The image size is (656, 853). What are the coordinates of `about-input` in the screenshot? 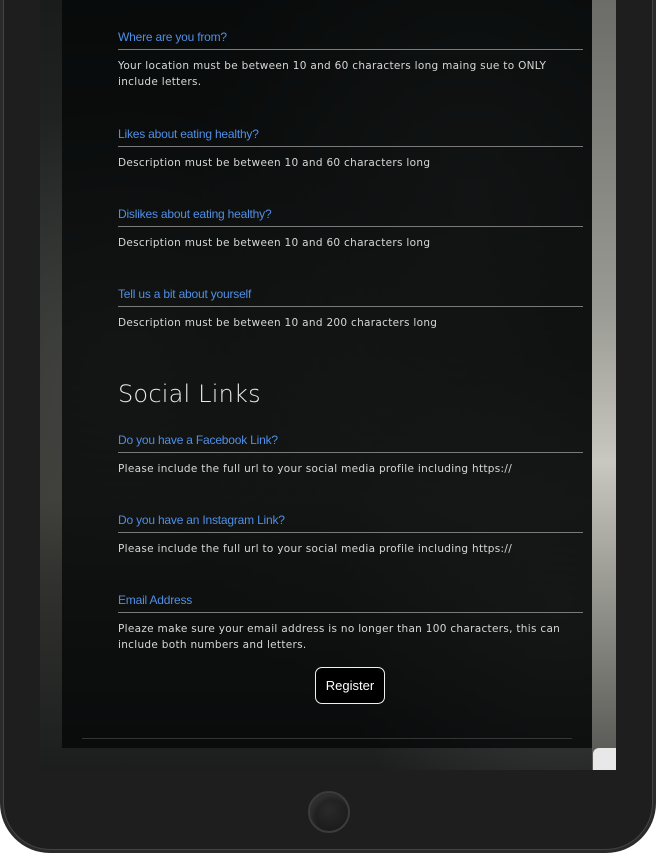 It's located at (350, 306).